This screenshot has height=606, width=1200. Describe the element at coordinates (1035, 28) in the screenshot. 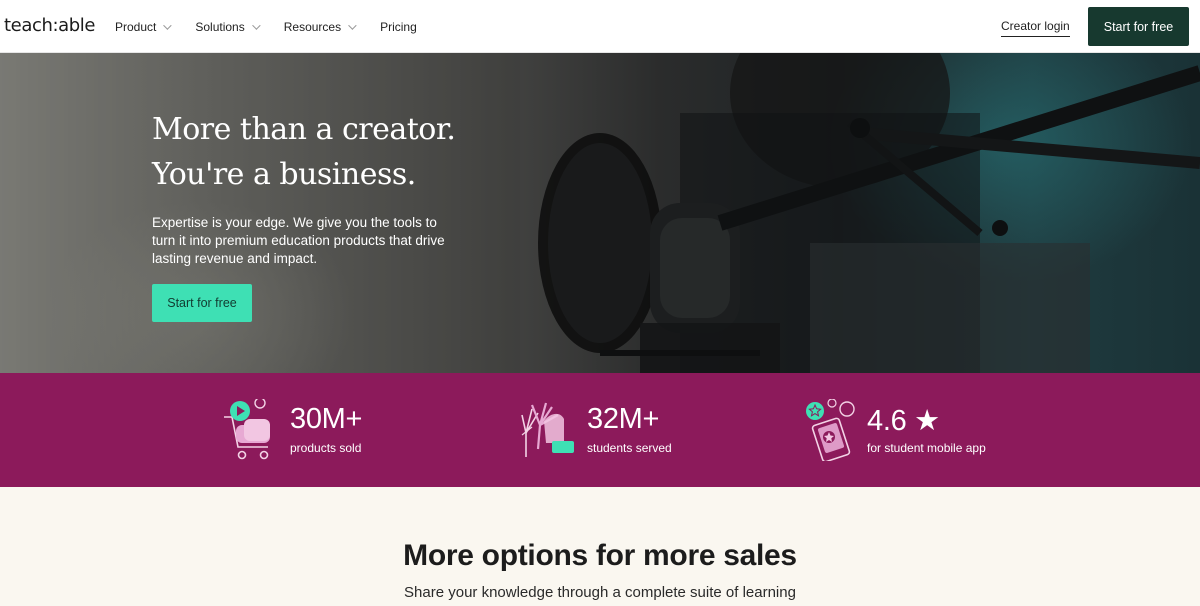

I see `creator-login-link: Creator login` at that location.